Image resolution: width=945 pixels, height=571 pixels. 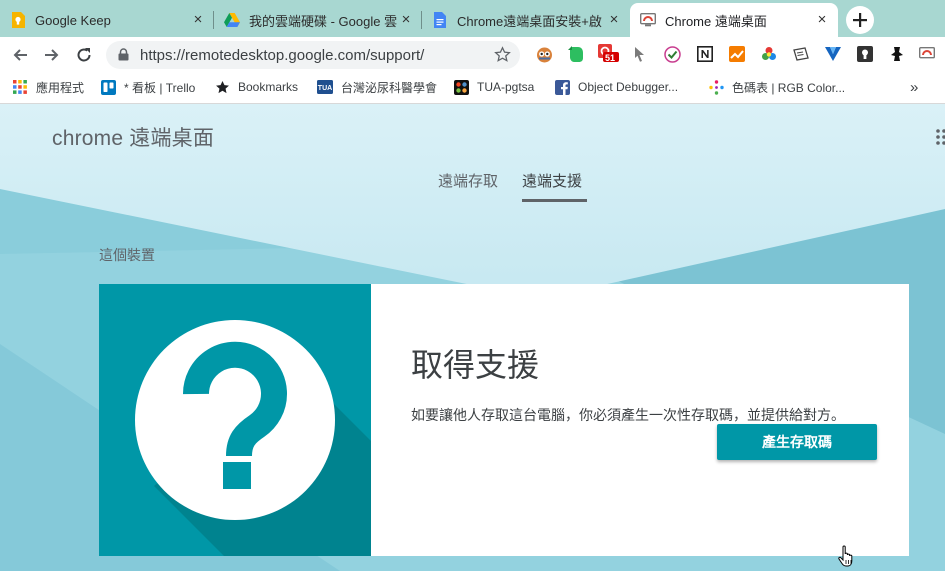 I want to click on section-label-this-device: 這個裝置, so click(x=127, y=255).